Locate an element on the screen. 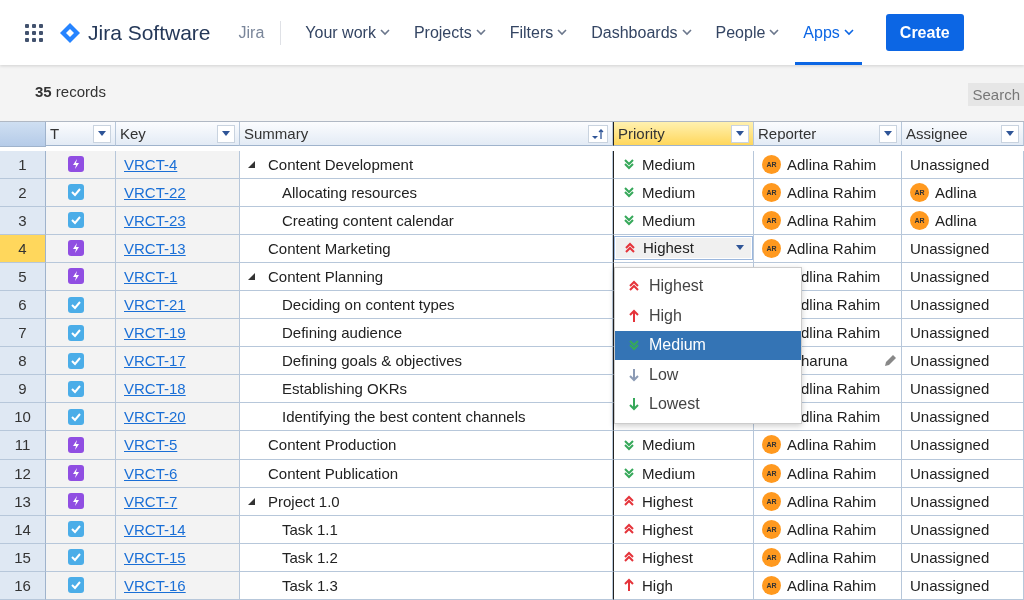 The height and width of the screenshot is (600, 1024). priority-text: Medium is located at coordinates (669, 473).